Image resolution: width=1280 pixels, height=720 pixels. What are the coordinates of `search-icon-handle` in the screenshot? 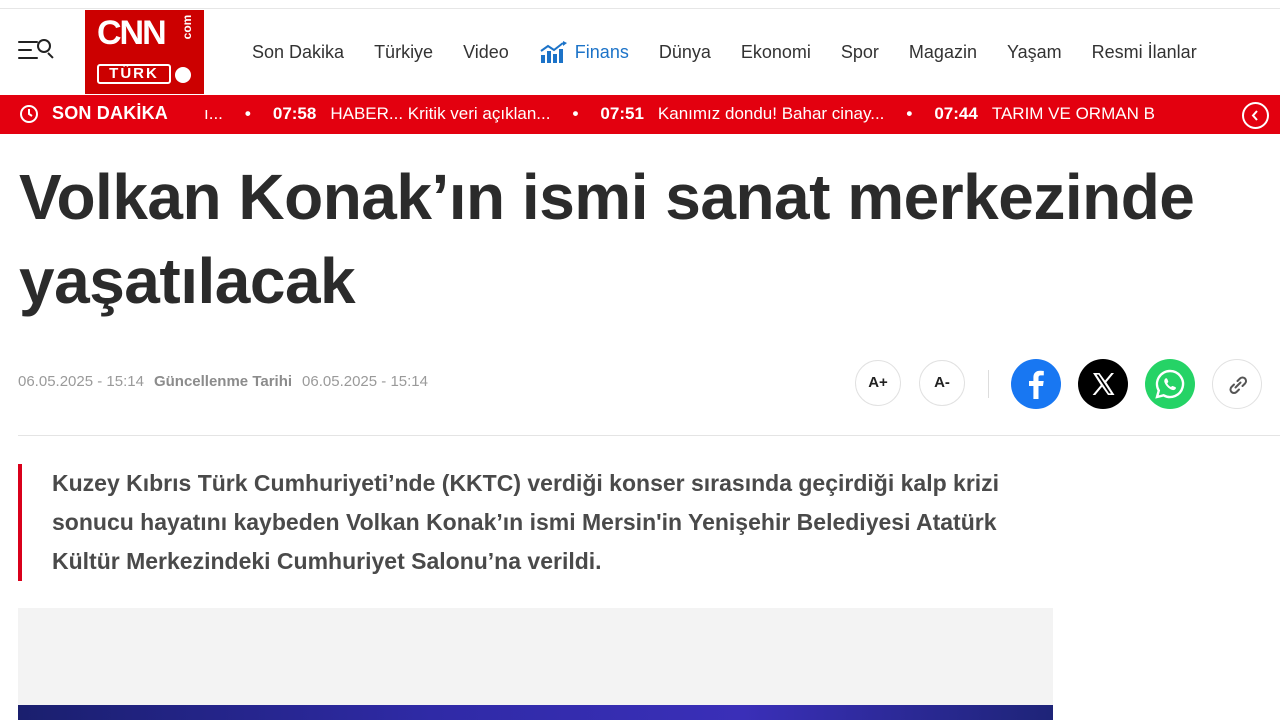 It's located at (50, 55).